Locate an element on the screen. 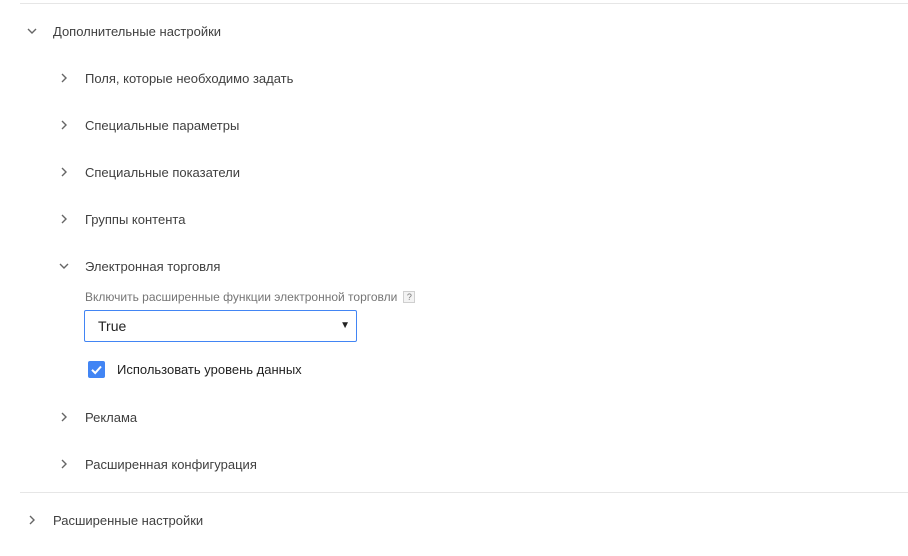 This screenshot has width=908, height=556. extended-settings-label: Расширенные настройки is located at coordinates (128, 520).